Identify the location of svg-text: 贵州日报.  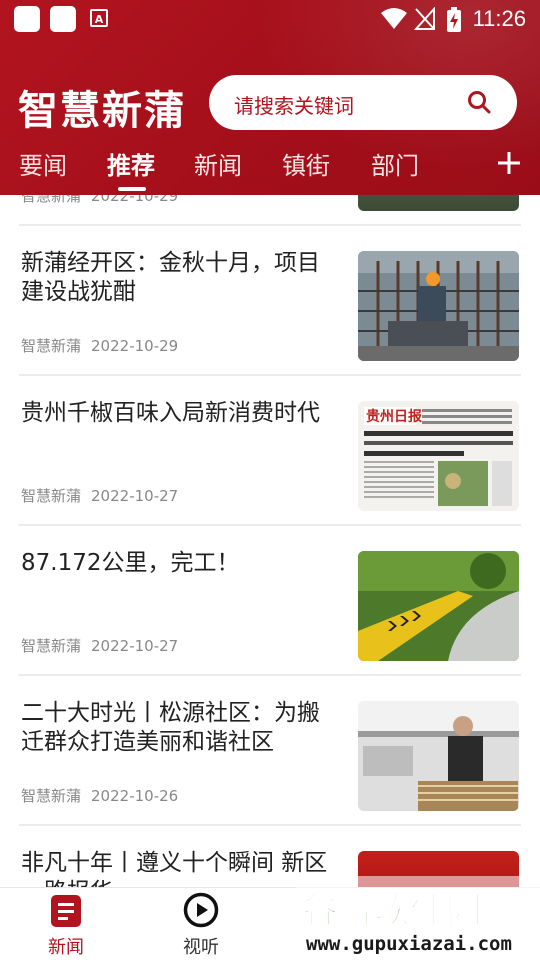
(394, 416).